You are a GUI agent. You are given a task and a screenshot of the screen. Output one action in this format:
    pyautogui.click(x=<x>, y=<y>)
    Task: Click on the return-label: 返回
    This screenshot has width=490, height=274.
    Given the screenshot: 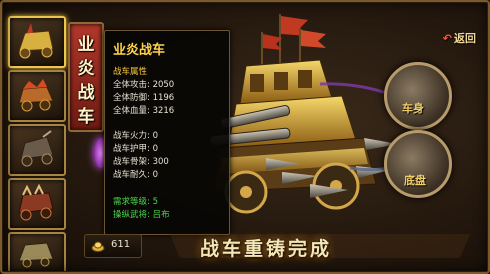 What is the action you would take?
    pyautogui.click(x=465, y=38)
    